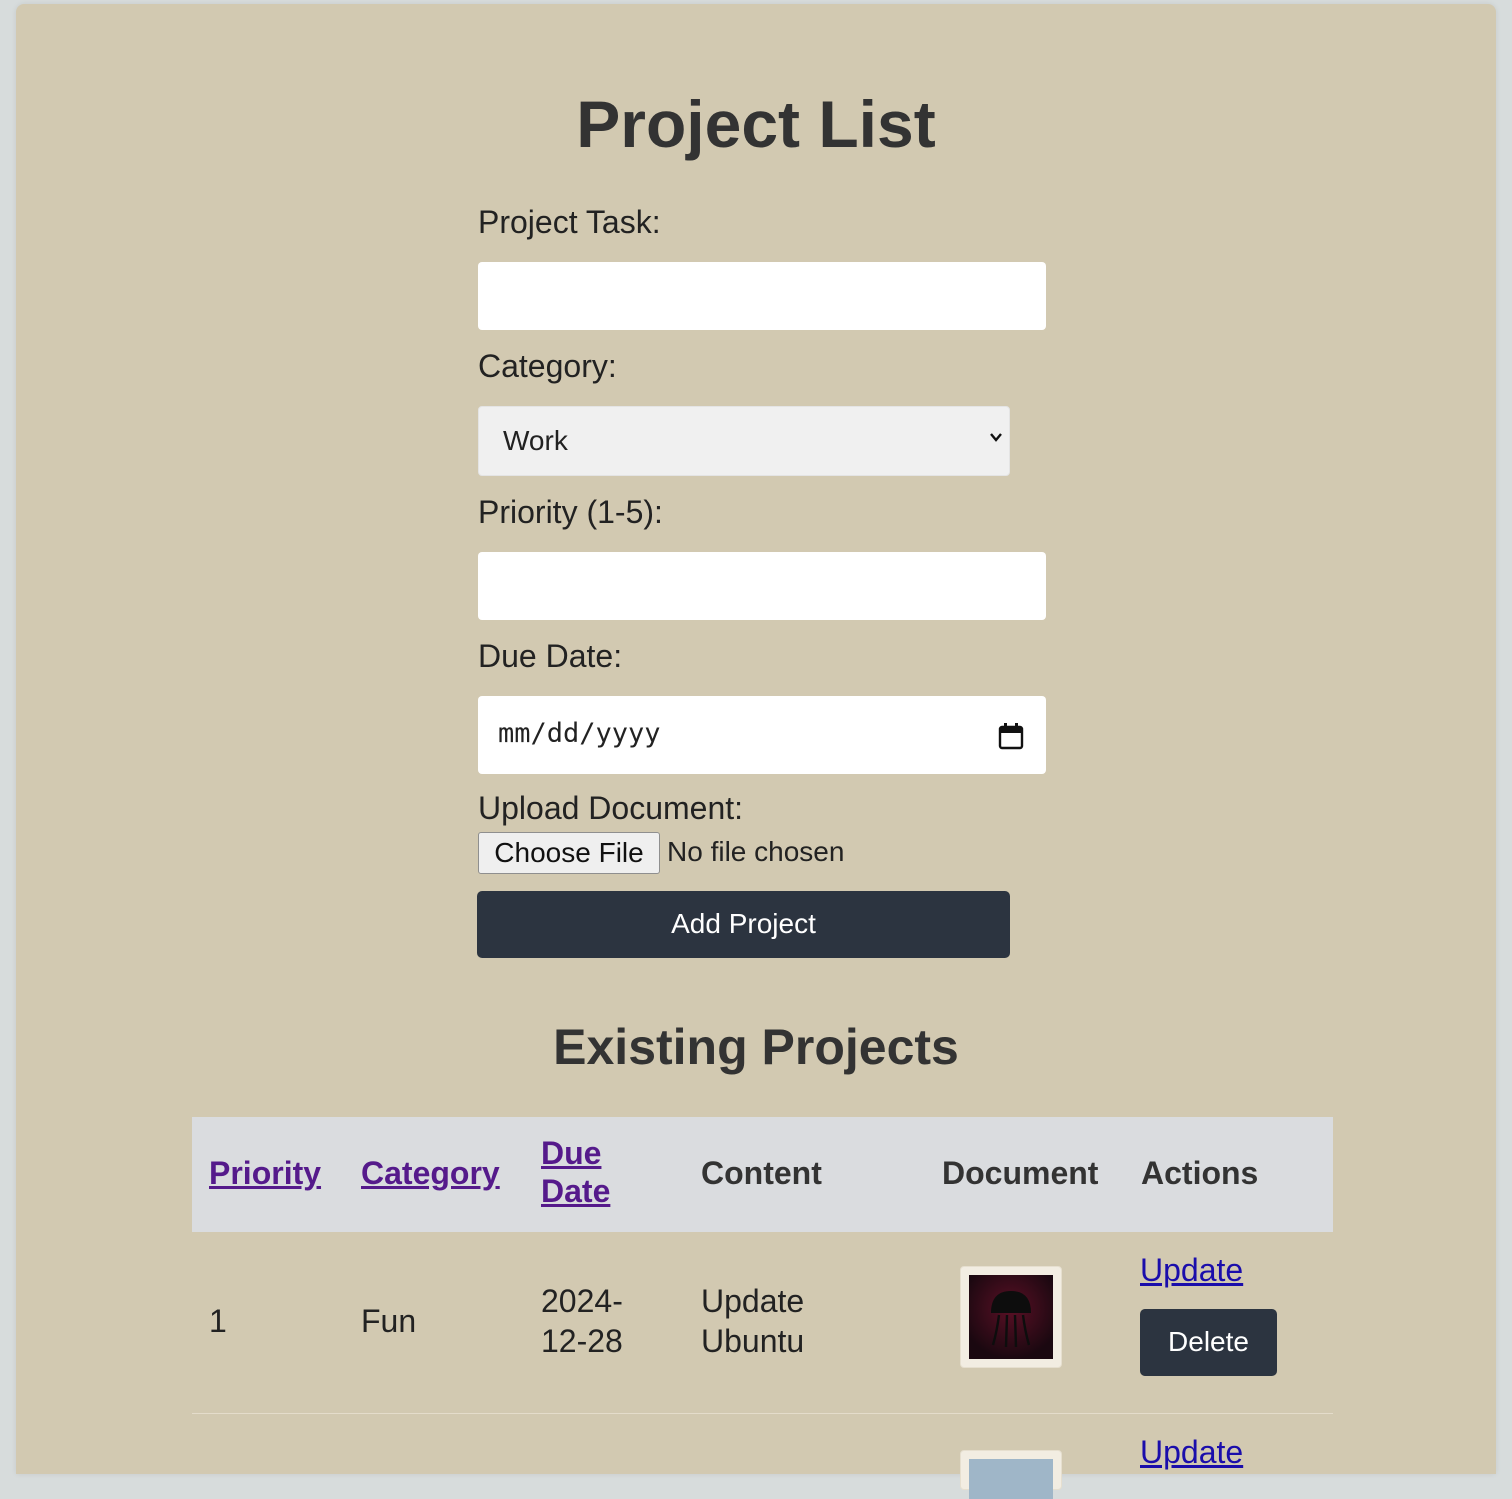 Image resolution: width=1512 pixels, height=1499 pixels. Describe the element at coordinates (569, 853) in the screenshot. I see `choose-file-button: Choose File` at that location.